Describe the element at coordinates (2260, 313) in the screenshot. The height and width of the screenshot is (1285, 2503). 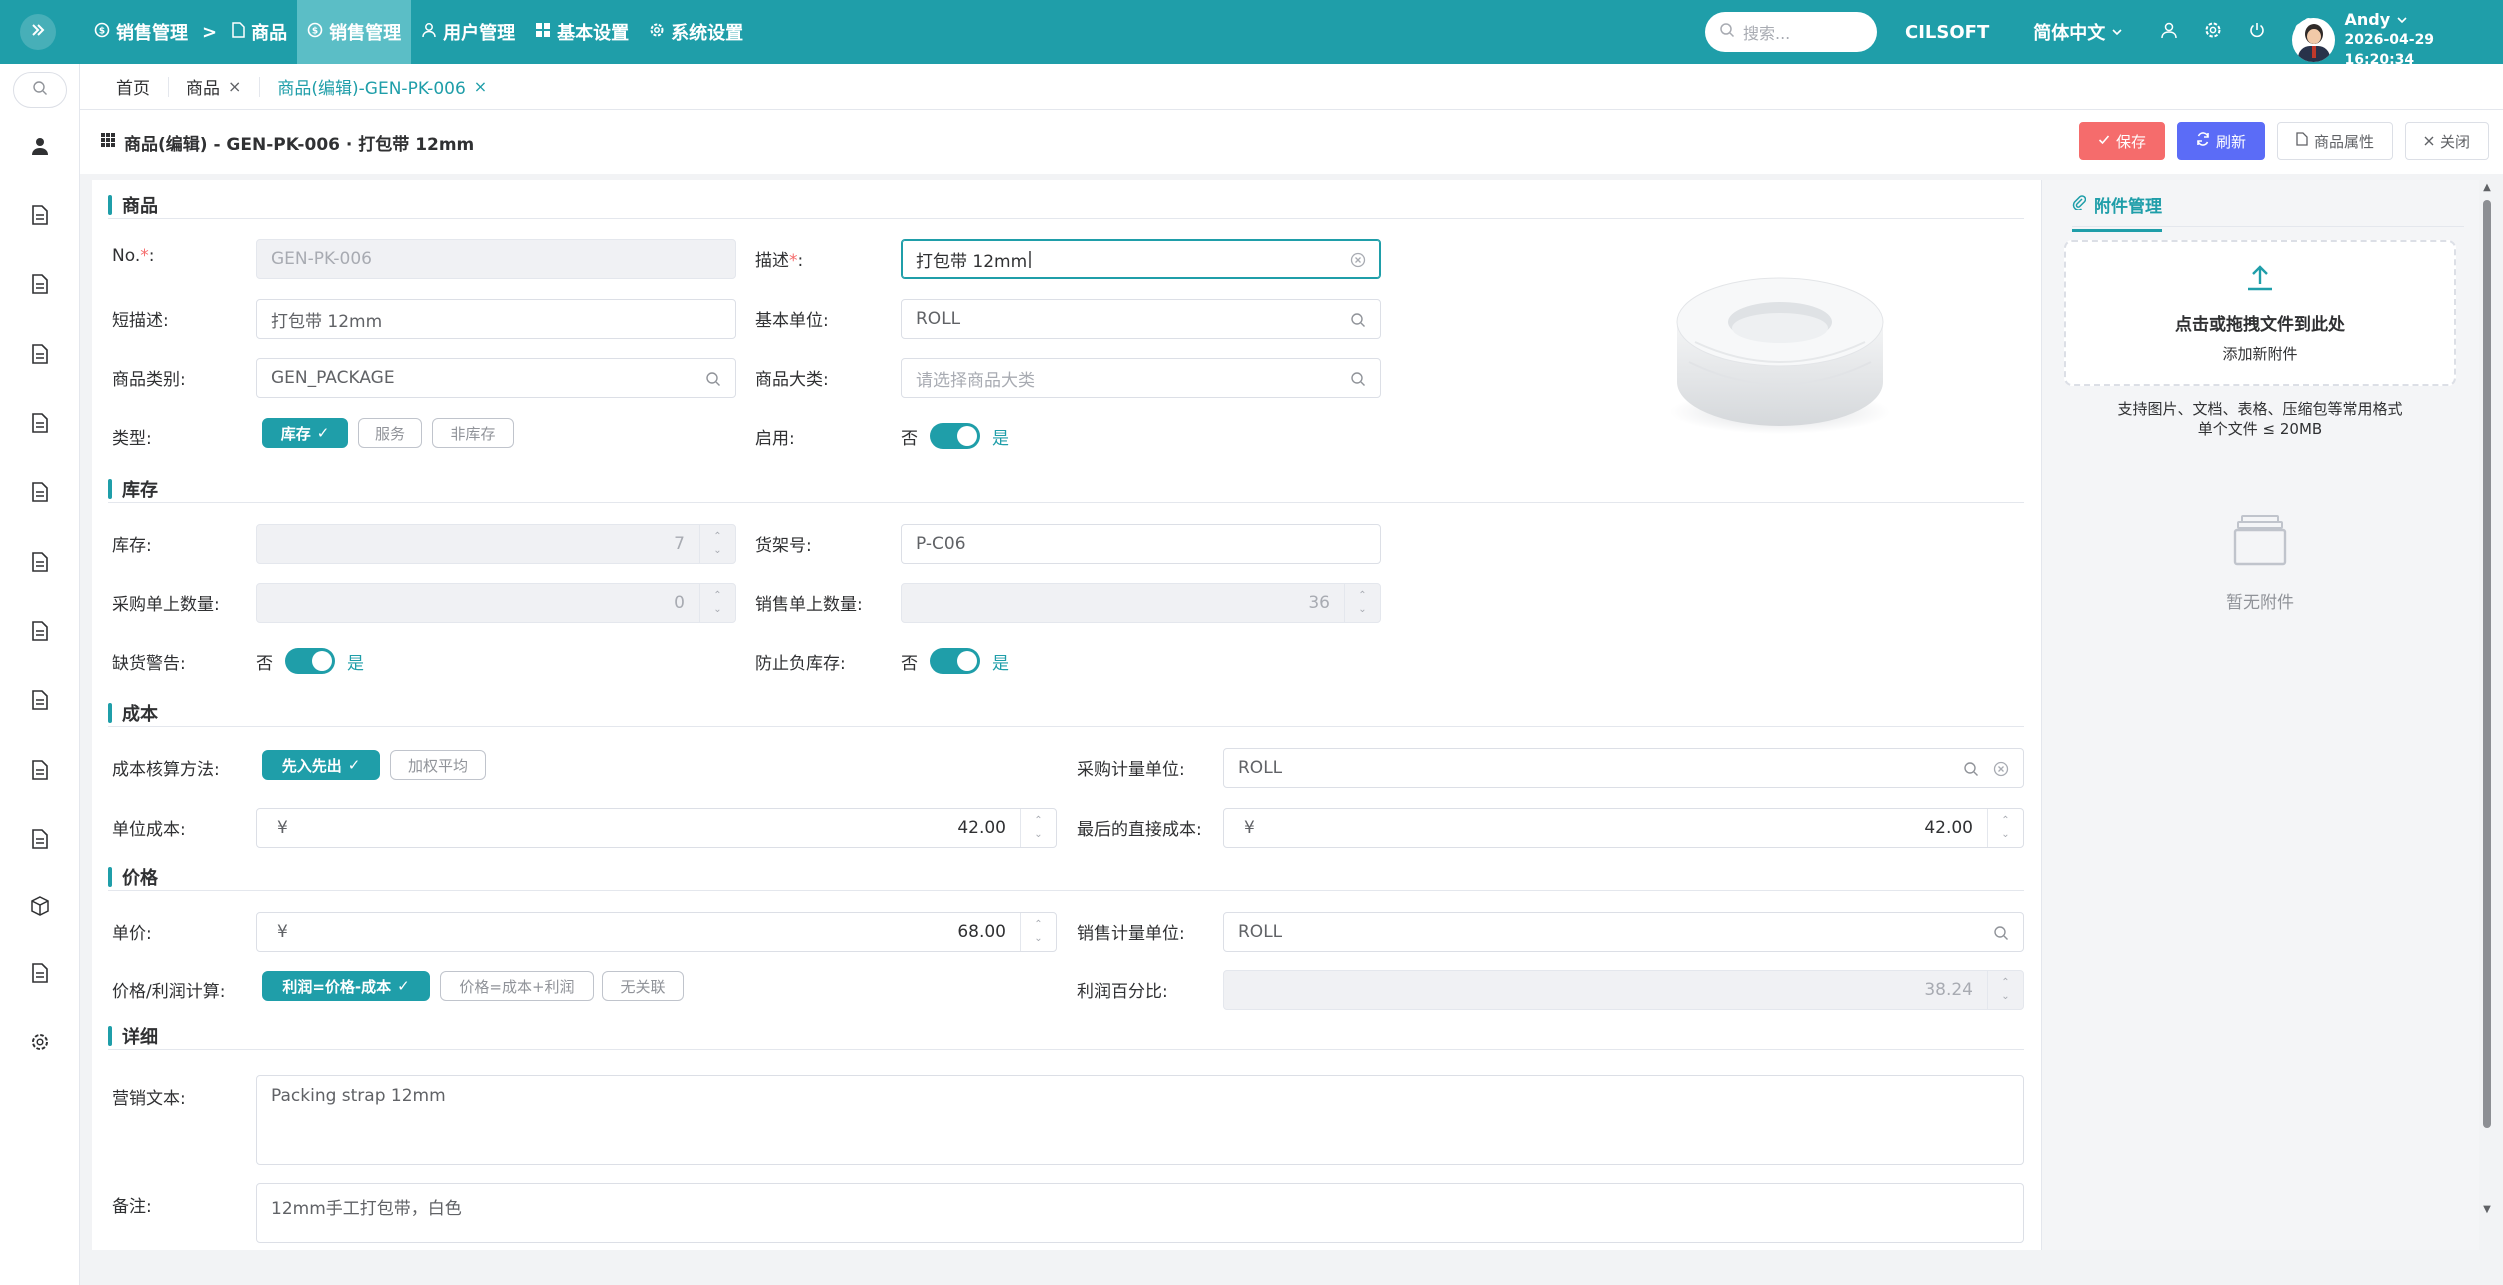
I see `upload-dropzone: 点击或拖拽文件到此处 添加新附件` at that location.